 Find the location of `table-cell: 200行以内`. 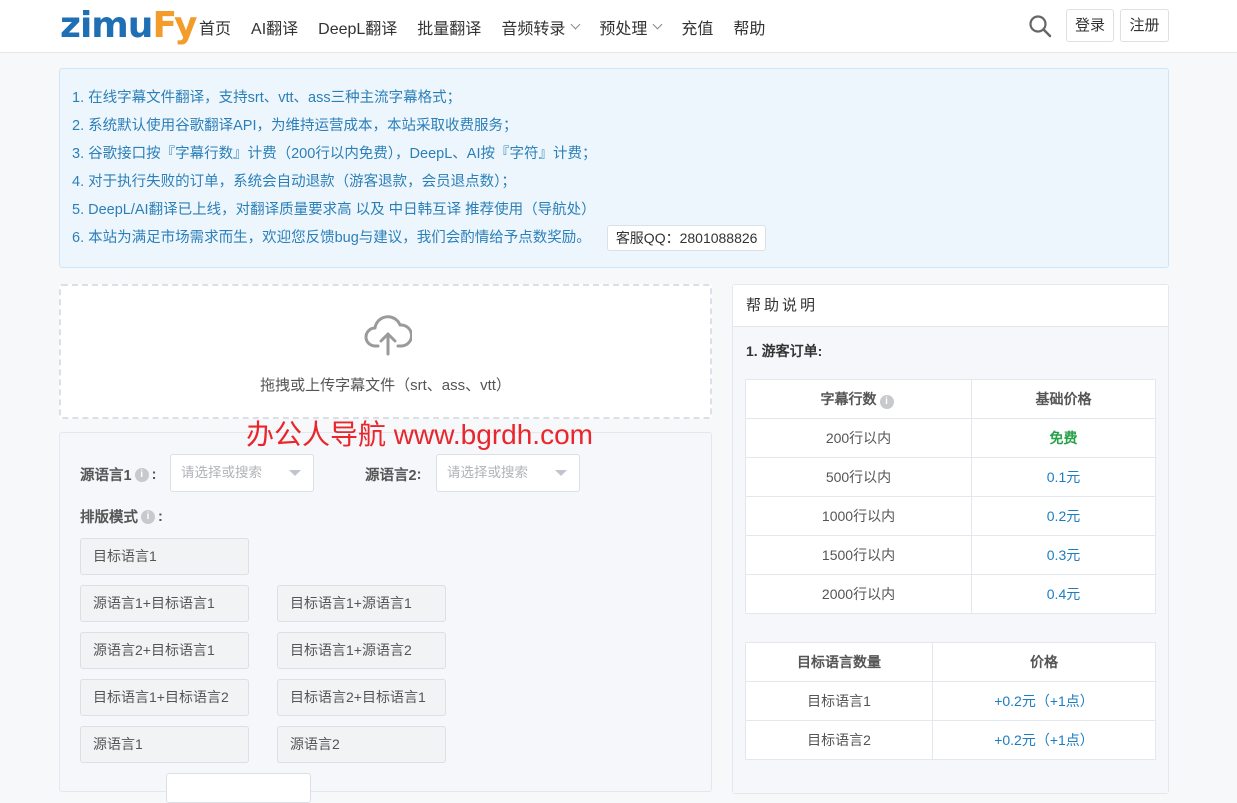

table-cell: 200行以内 is located at coordinates (858, 438).